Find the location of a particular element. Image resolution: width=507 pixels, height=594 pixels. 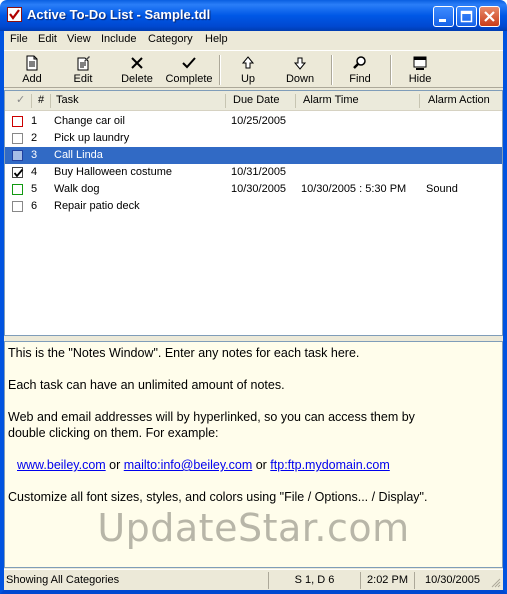

complete-label: Complete is located at coordinates (189, 79).